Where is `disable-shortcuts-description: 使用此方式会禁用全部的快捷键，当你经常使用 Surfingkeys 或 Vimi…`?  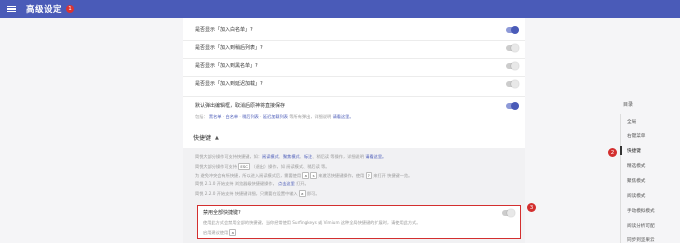 disable-shortcuts-description: 使用此方式会禁用全部的快捷键，当你经常使用 Surfingkeys 或 Vimi… is located at coordinates (312, 222).